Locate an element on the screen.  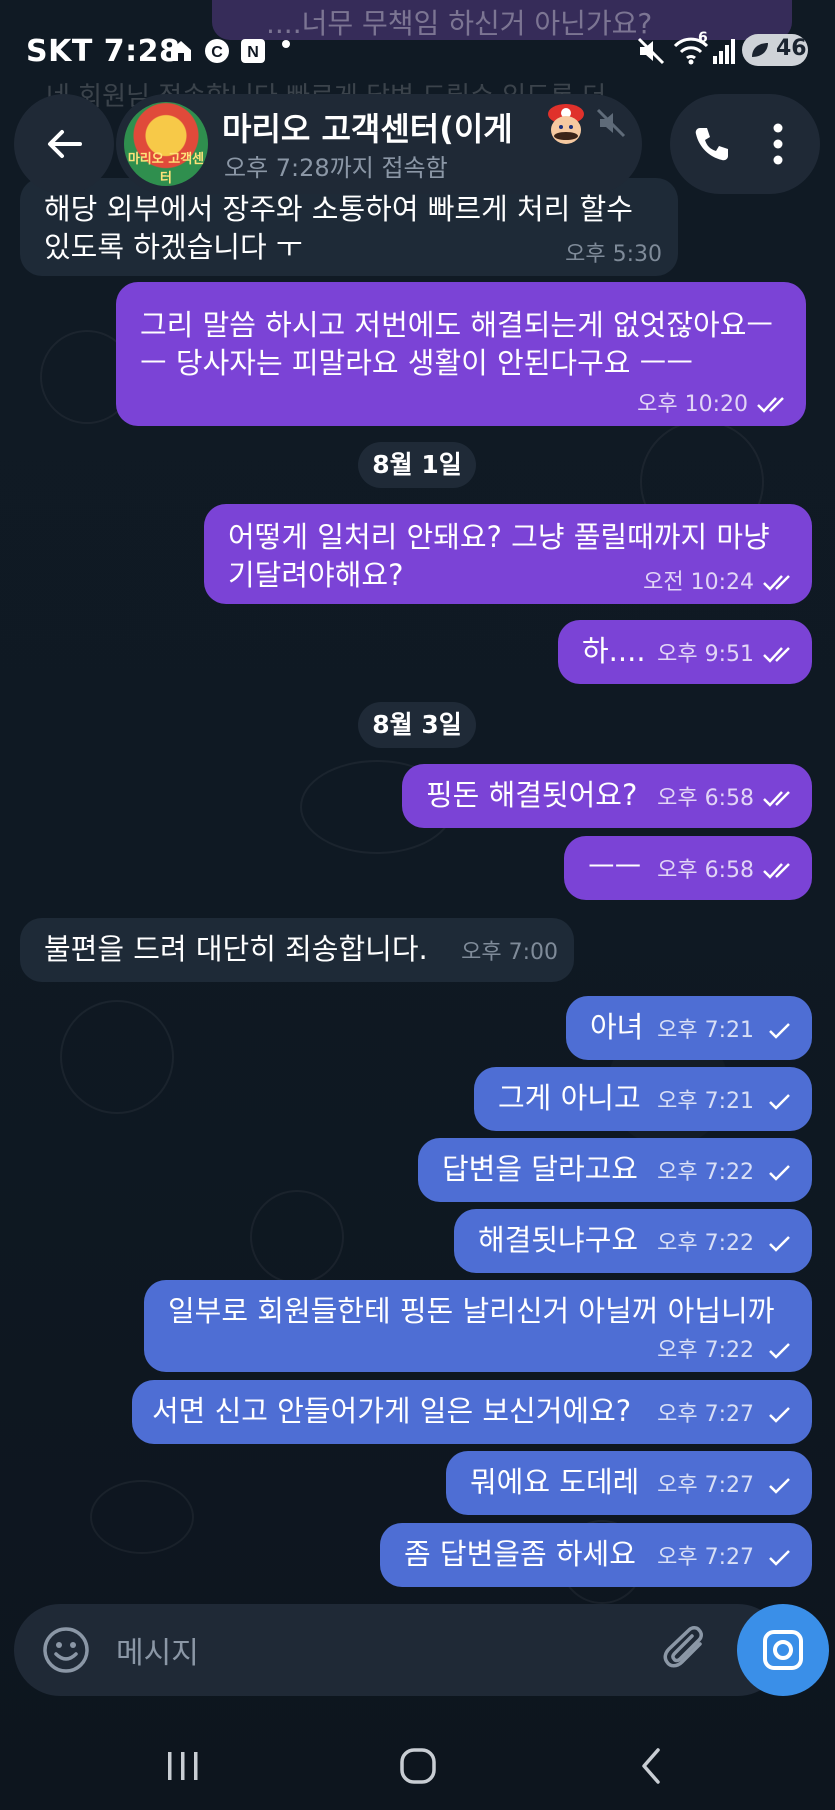
battery-level: 46 is located at coordinates (791, 48).